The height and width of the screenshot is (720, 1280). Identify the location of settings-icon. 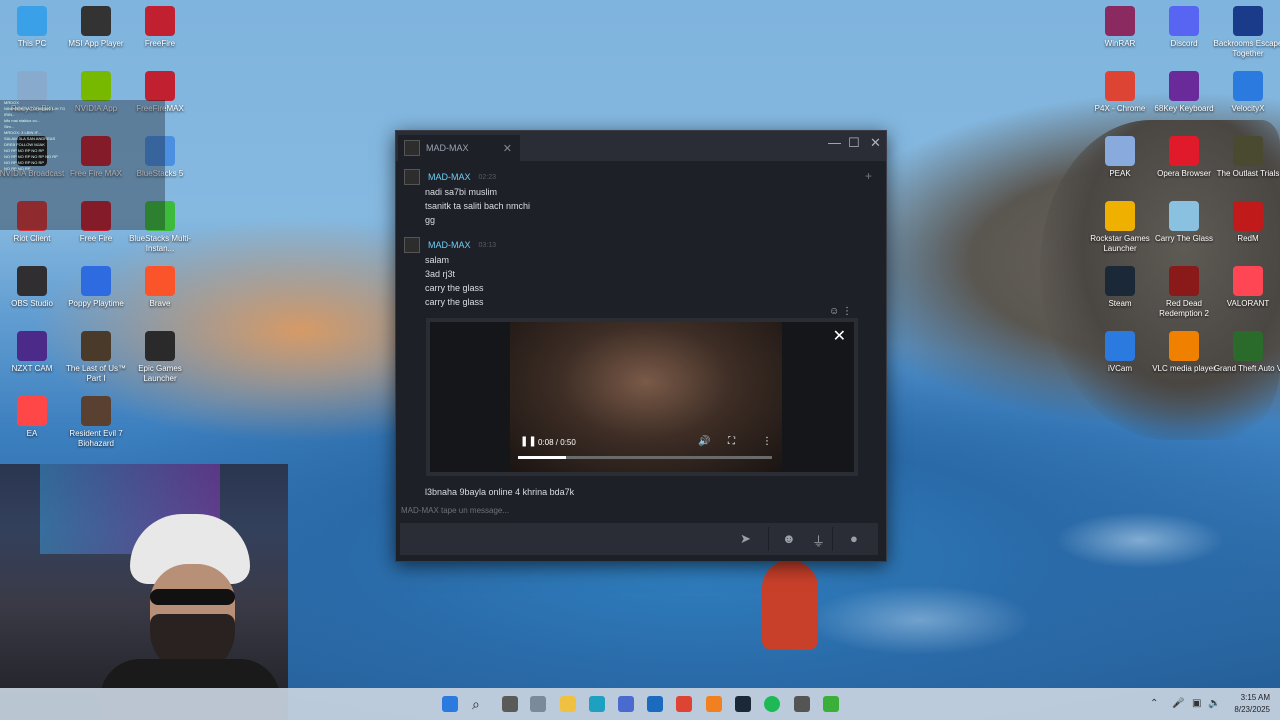
(538, 704).